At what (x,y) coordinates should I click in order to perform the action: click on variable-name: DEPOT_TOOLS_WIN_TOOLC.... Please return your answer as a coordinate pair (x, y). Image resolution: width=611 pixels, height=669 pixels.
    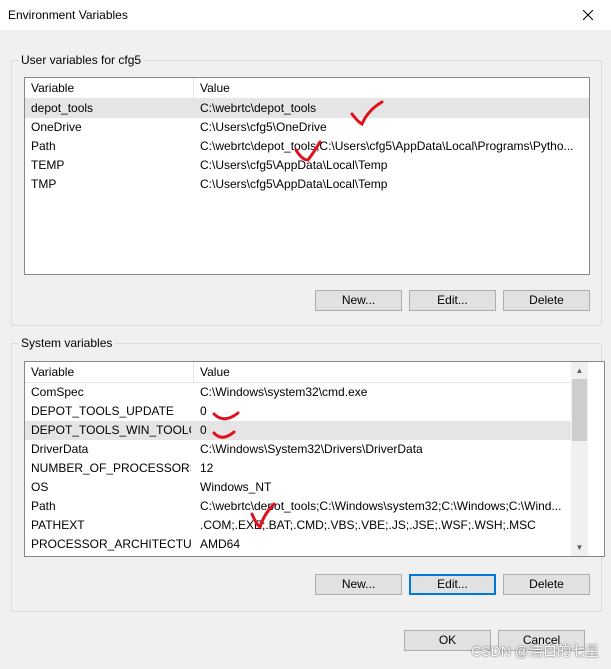
    Looking at the image, I should click on (111, 430).